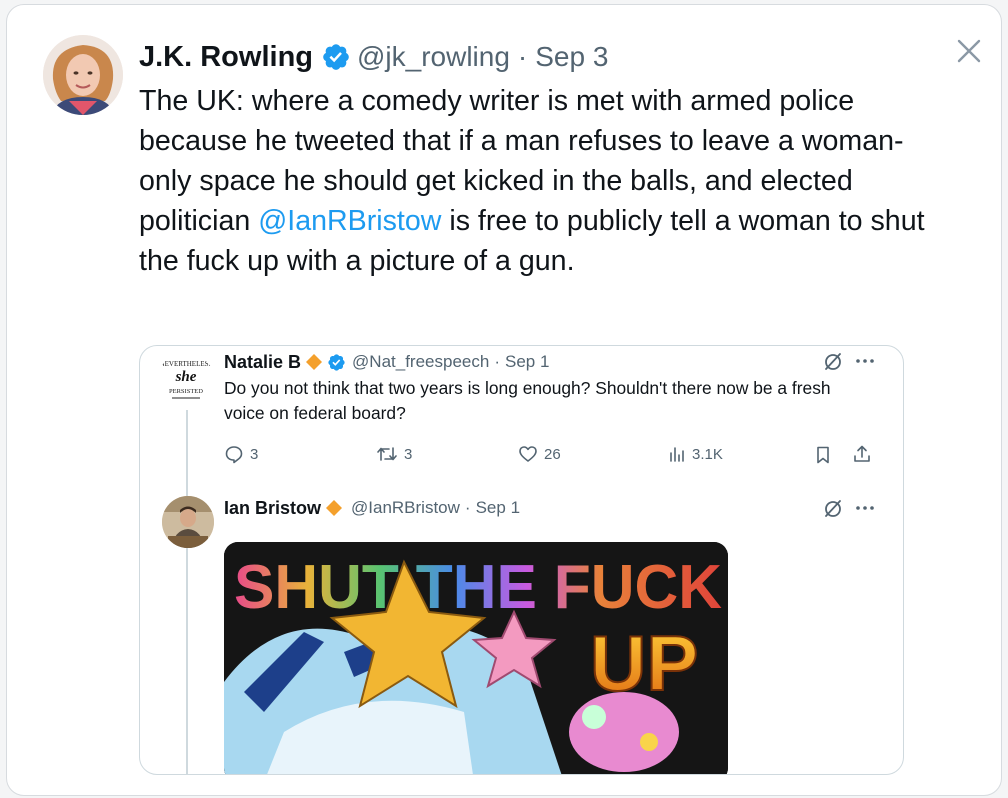  I want to click on author-handle: @jk_rowling, so click(433, 57).